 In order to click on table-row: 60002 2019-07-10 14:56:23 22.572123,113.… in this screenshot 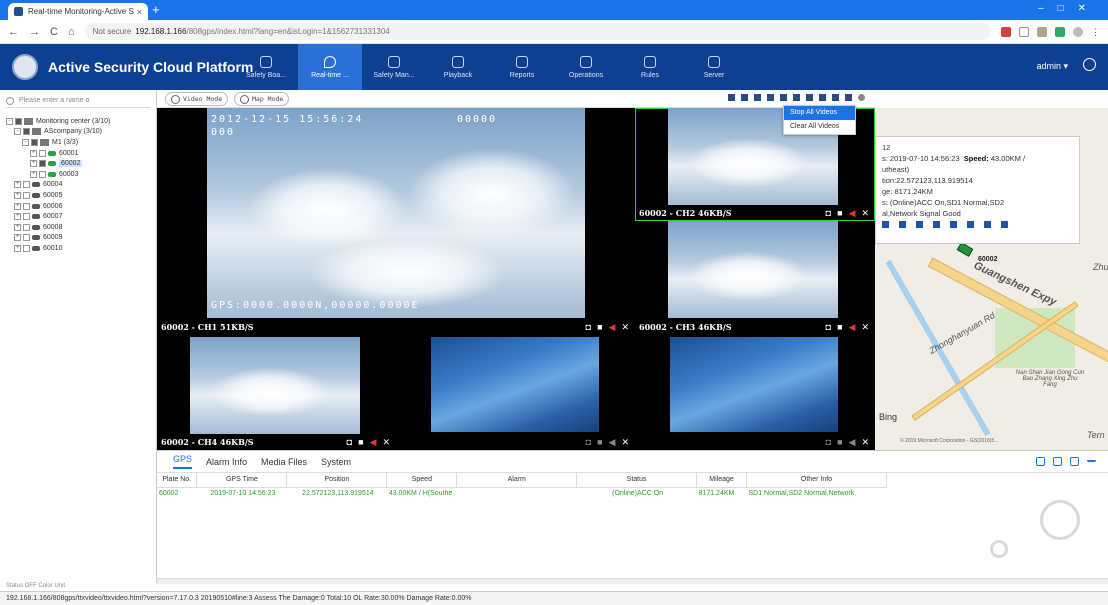, I will do `click(522, 493)`.